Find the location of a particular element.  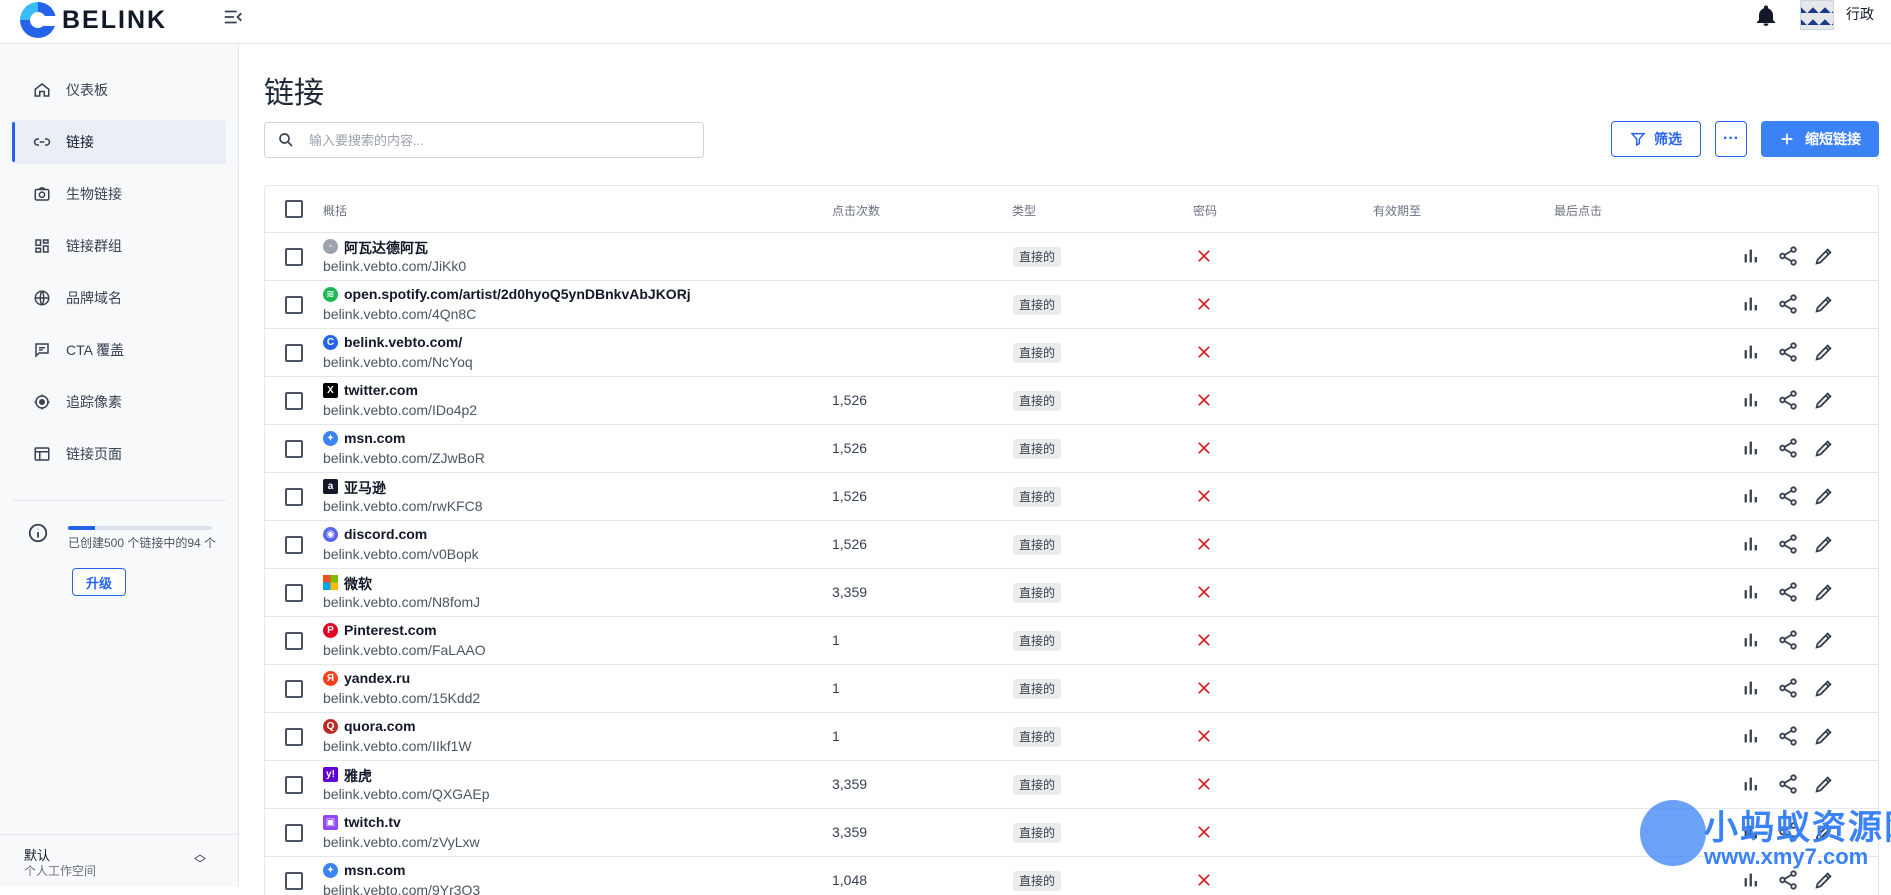

link-short-url: belink.vebto.com/rwKFC8 is located at coordinates (403, 506).